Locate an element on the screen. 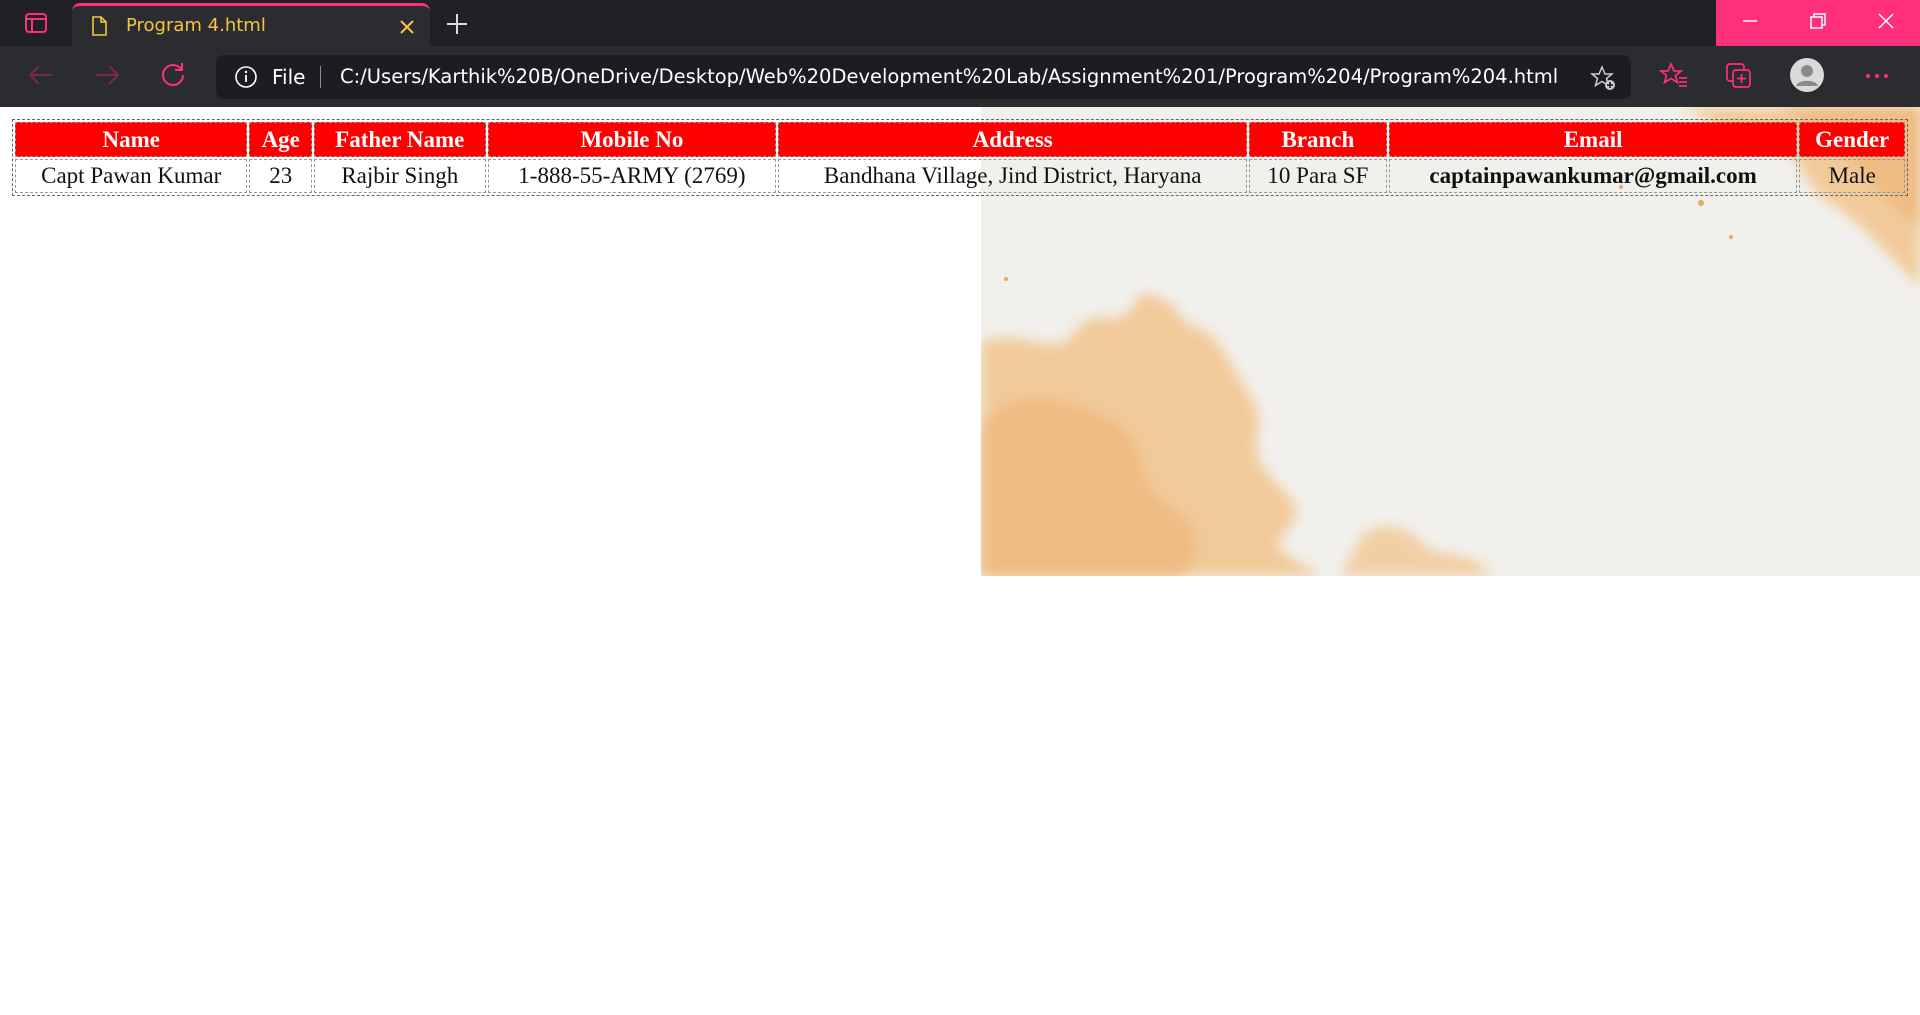 The height and width of the screenshot is (1015, 1920). restore-button is located at coordinates (1818, 23).